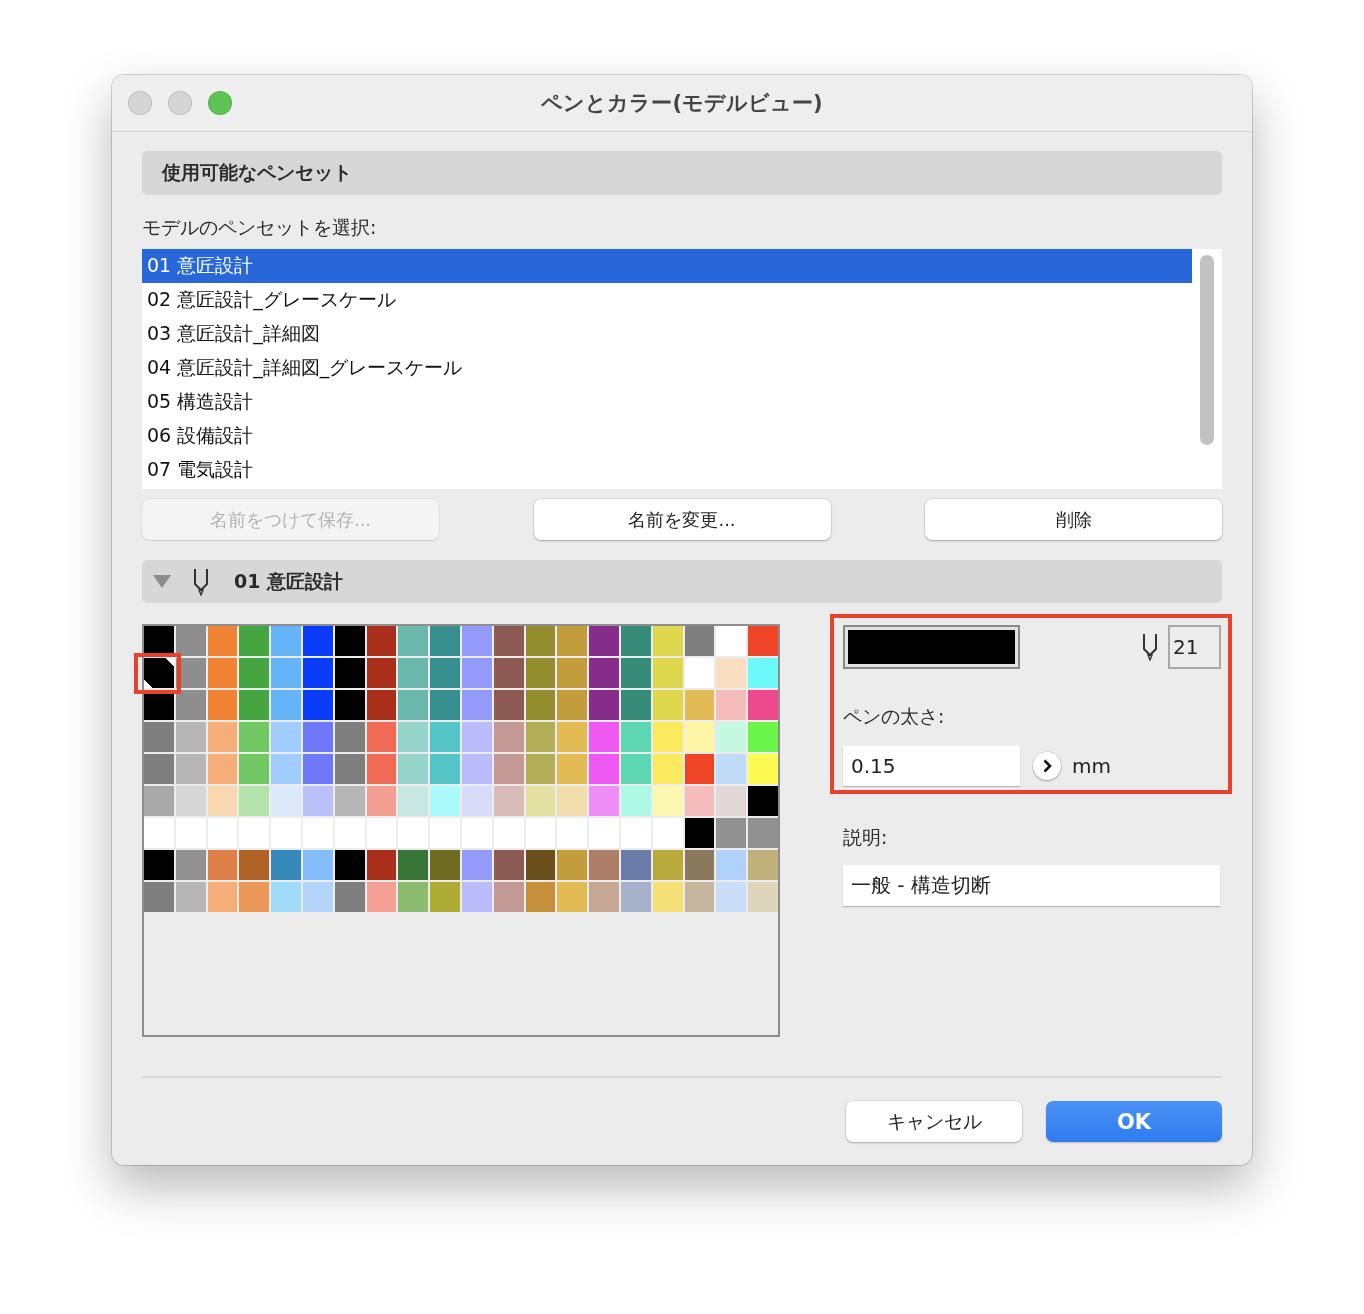  What do you see at coordinates (667, 470) in the screenshot?
I see `list-item: 07 電気設計` at bounding box center [667, 470].